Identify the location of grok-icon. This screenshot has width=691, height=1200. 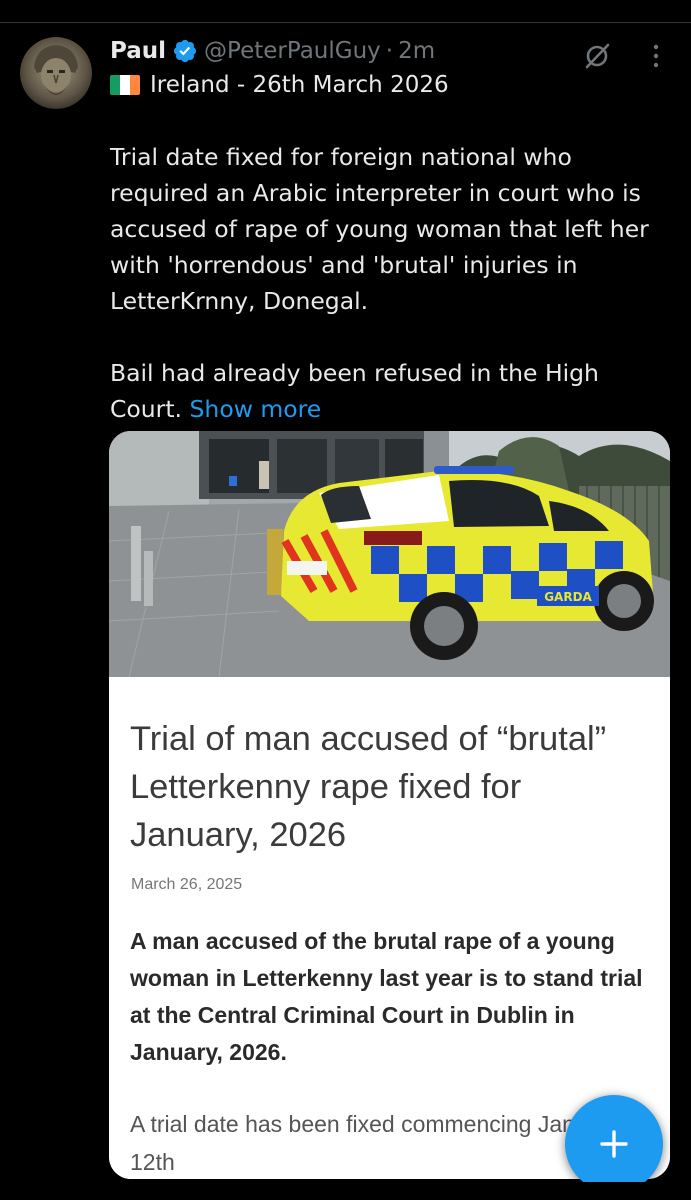
(597, 56).